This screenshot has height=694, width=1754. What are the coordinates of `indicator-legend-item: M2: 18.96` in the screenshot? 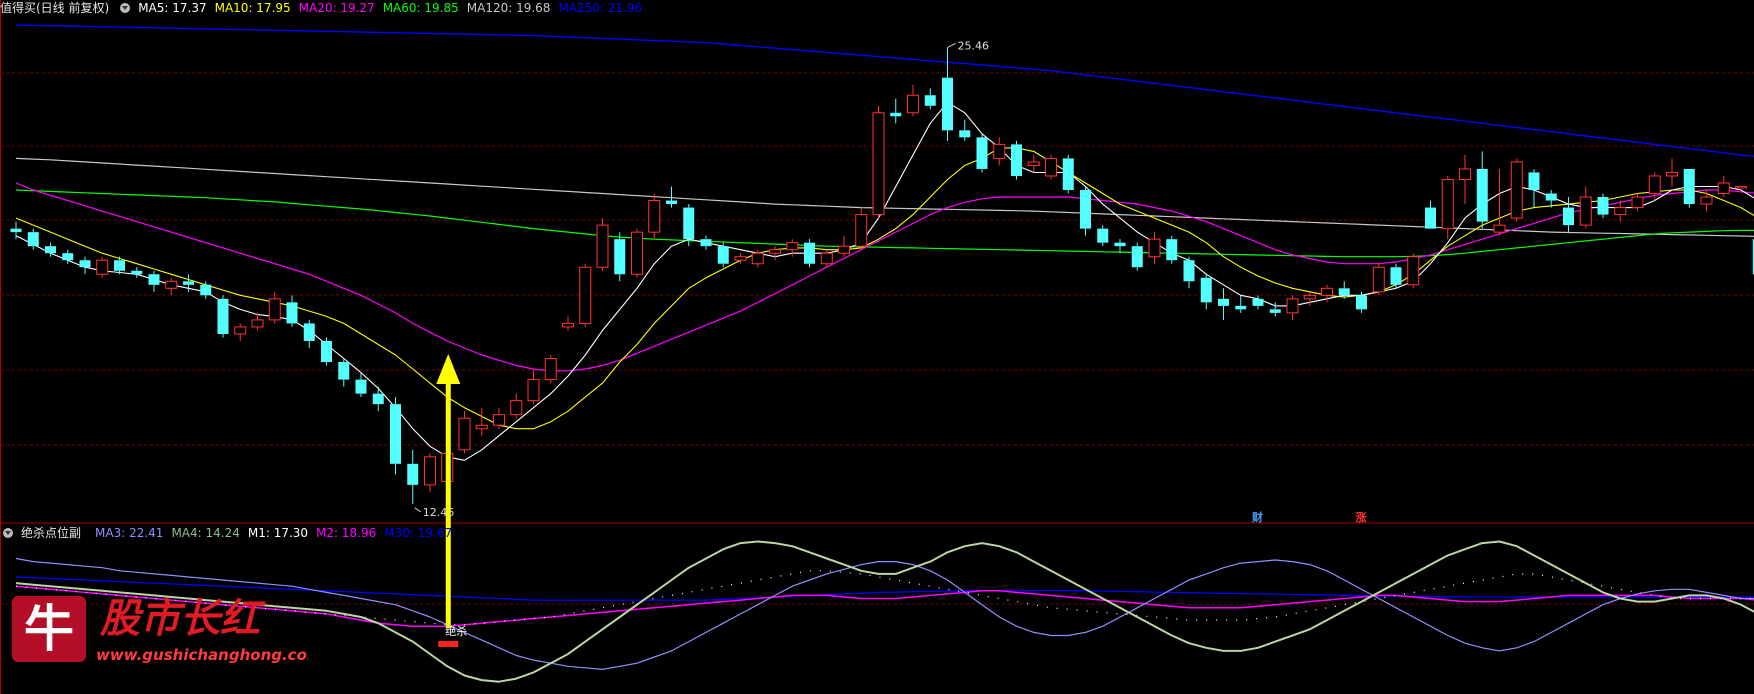 It's located at (346, 533).